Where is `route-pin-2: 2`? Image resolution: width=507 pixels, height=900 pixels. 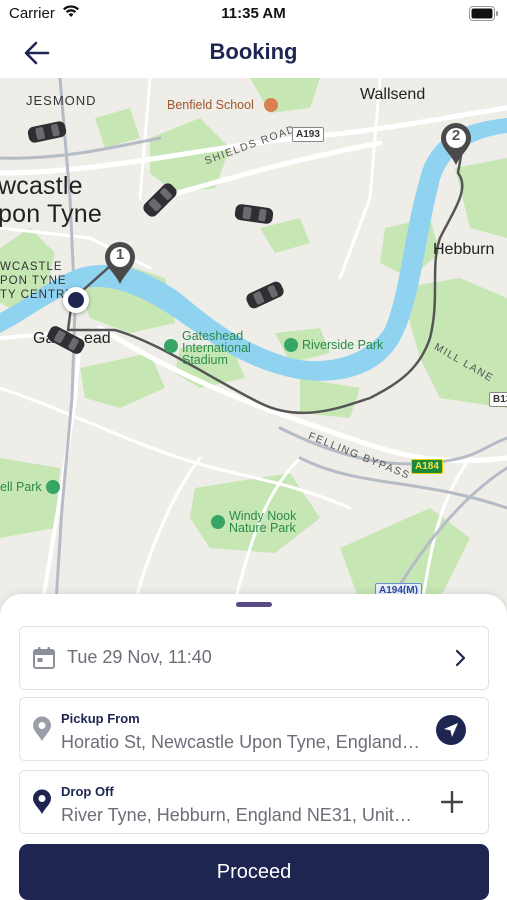 route-pin-2: 2 is located at coordinates (456, 144).